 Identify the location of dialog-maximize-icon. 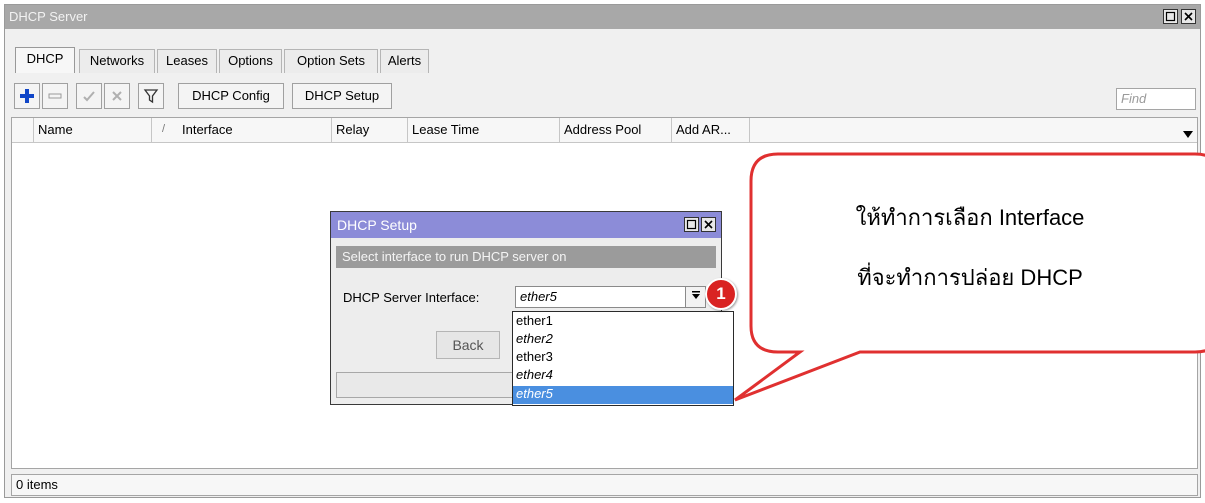
(691, 224).